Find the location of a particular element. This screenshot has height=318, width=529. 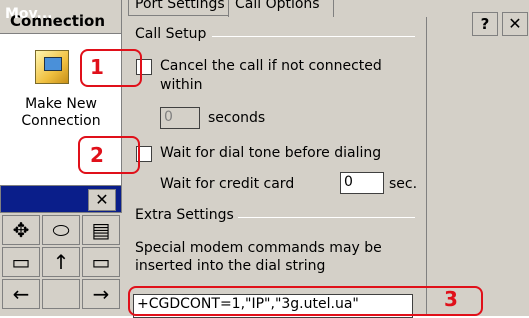

credit-card-label: Wait for credit card is located at coordinates (227, 184).